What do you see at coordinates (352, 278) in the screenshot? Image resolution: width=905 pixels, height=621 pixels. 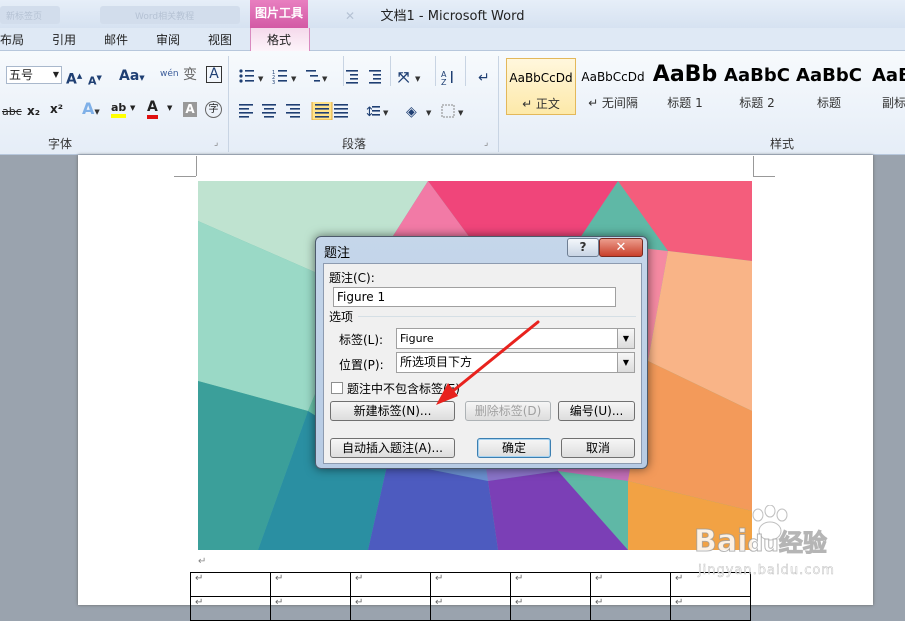 I see `caption-field-label: 题注(C):` at bounding box center [352, 278].